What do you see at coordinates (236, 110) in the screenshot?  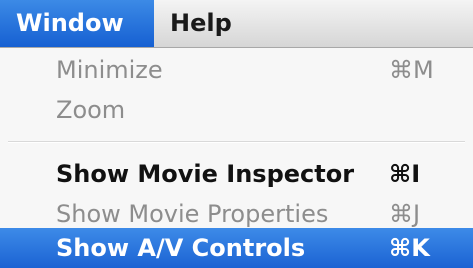 I see `menu-item-zoom: Zoom` at bounding box center [236, 110].